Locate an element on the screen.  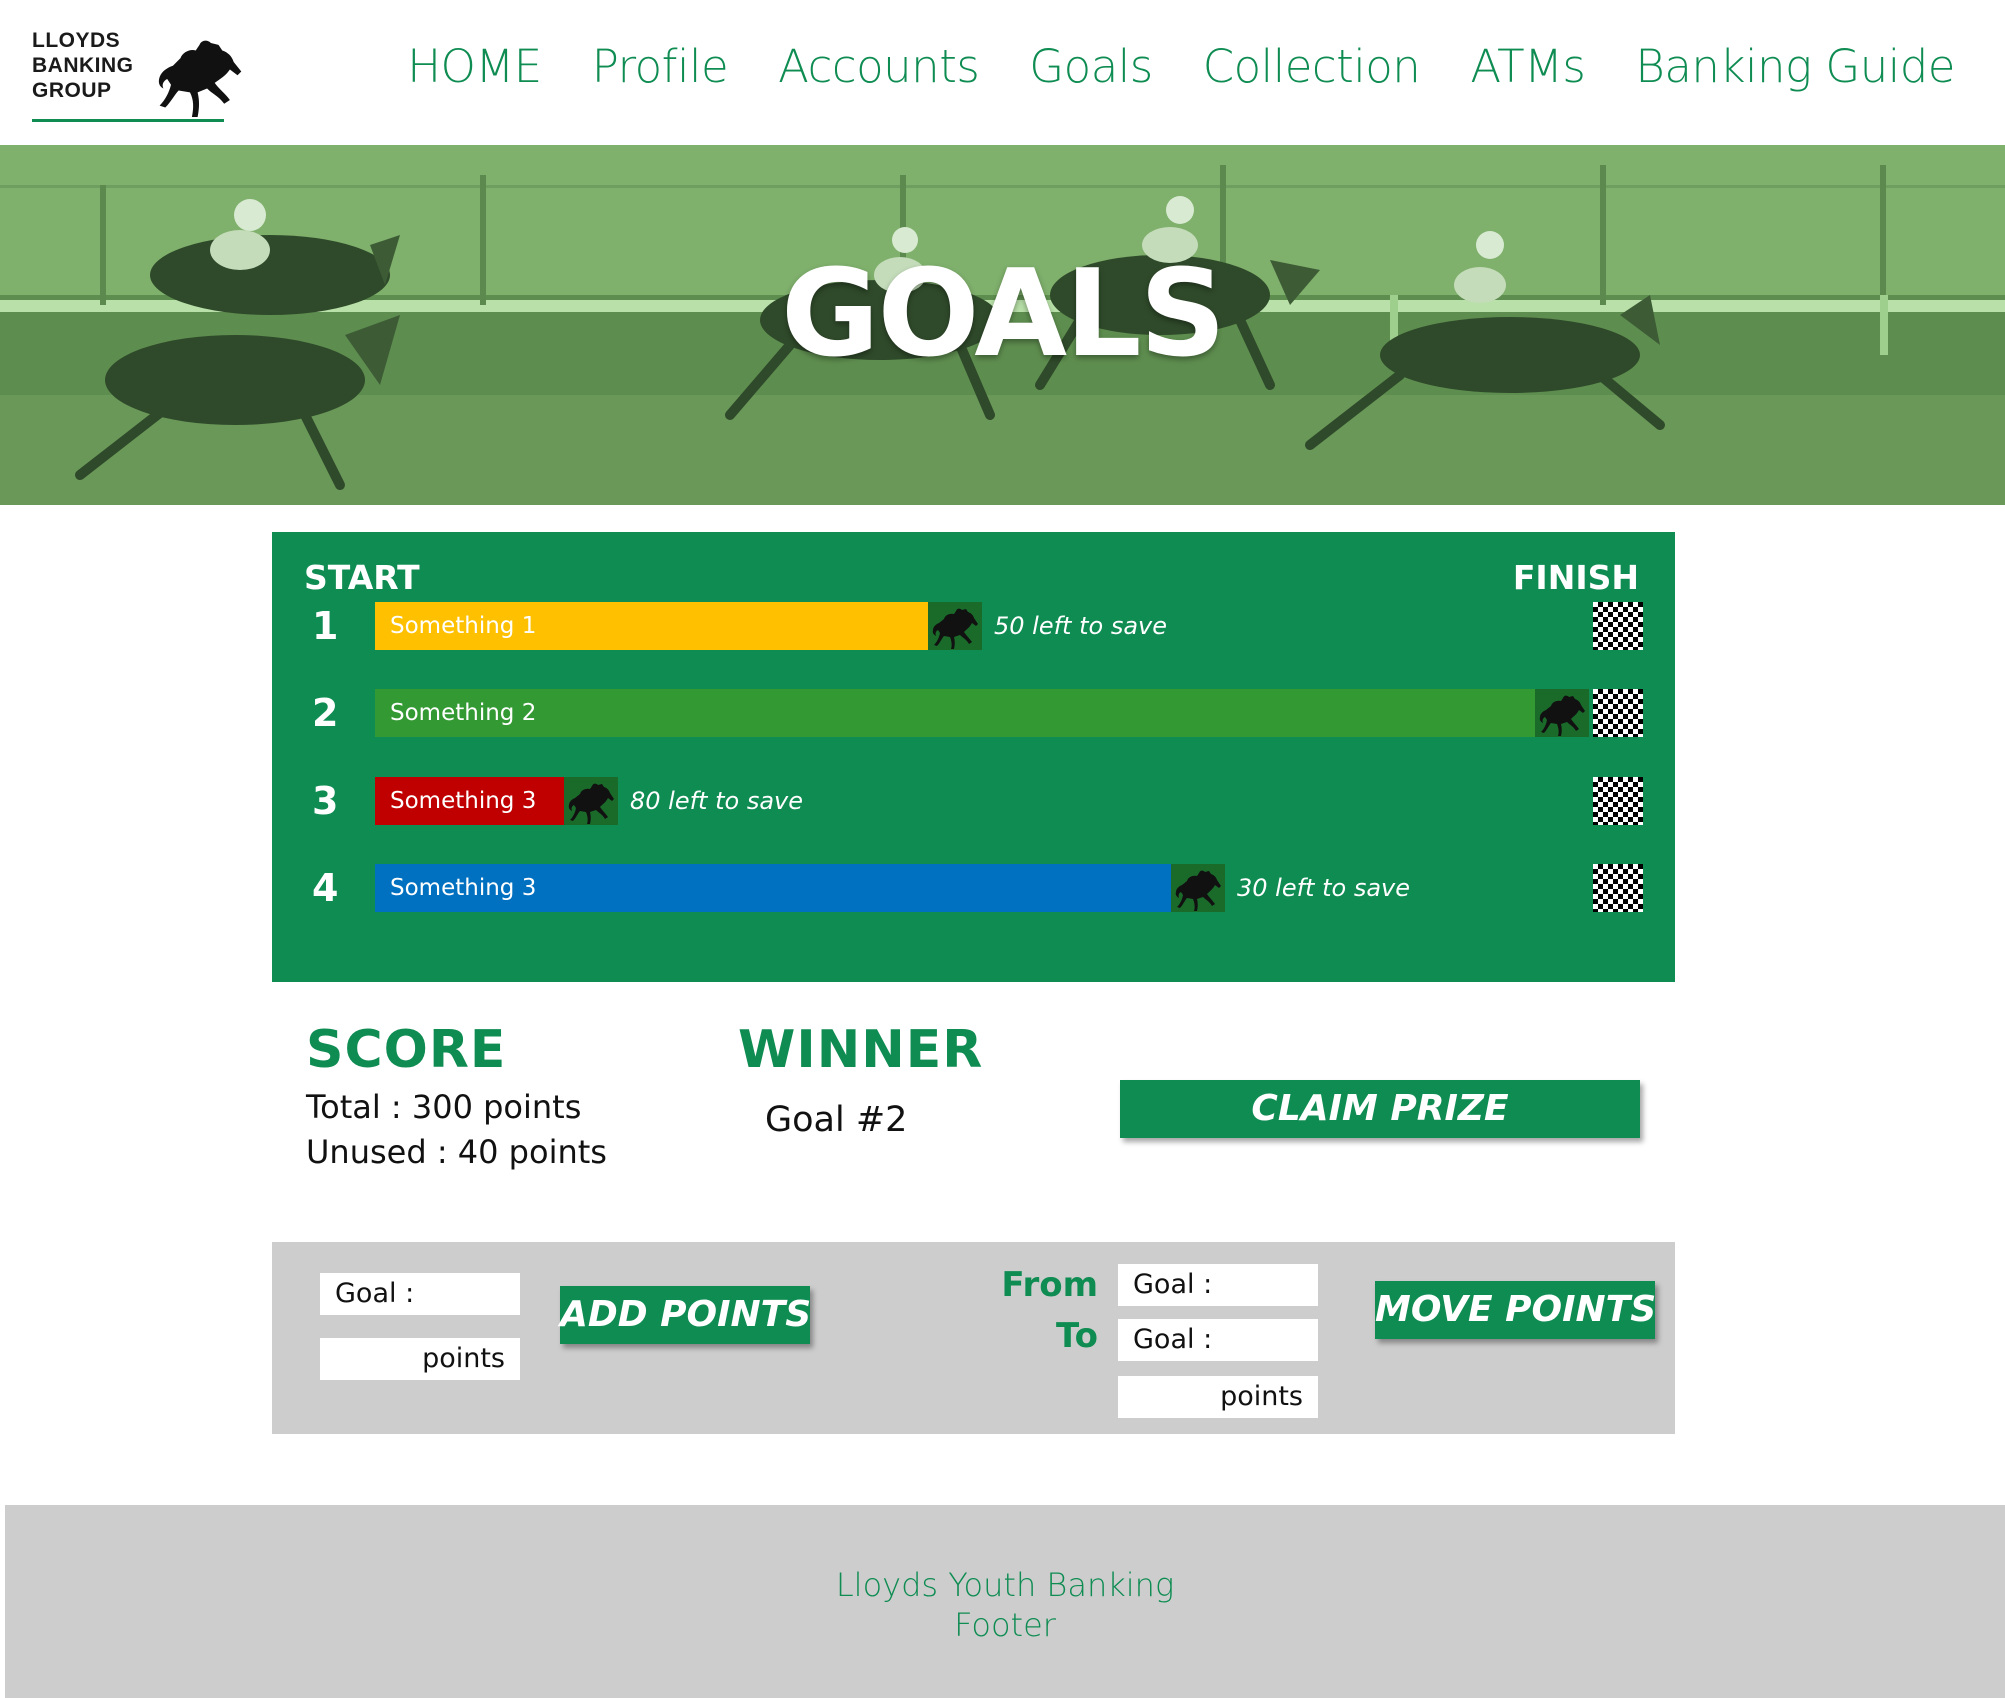
amount-left-text: 50 left to save is located at coordinates (1080, 626).